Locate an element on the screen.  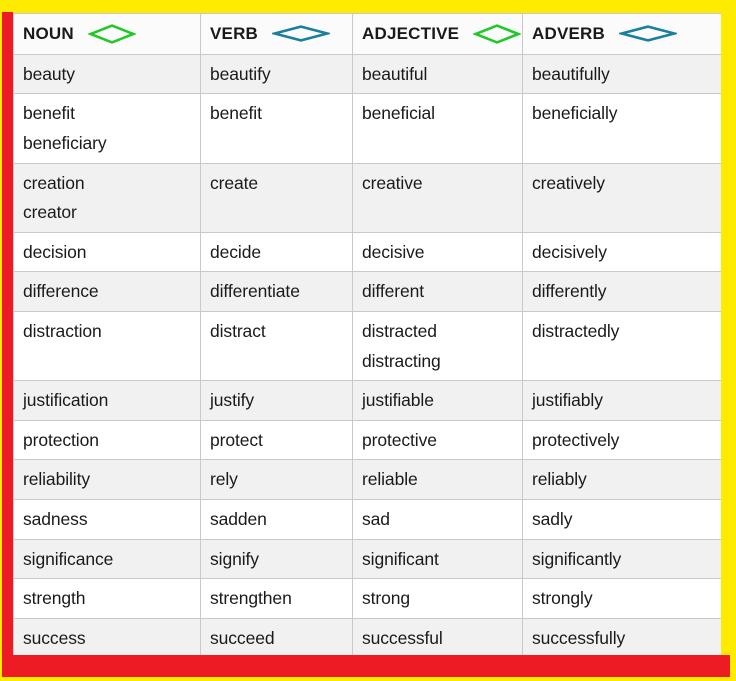
cell-adjective: beautiful is located at coordinates (437, 74).